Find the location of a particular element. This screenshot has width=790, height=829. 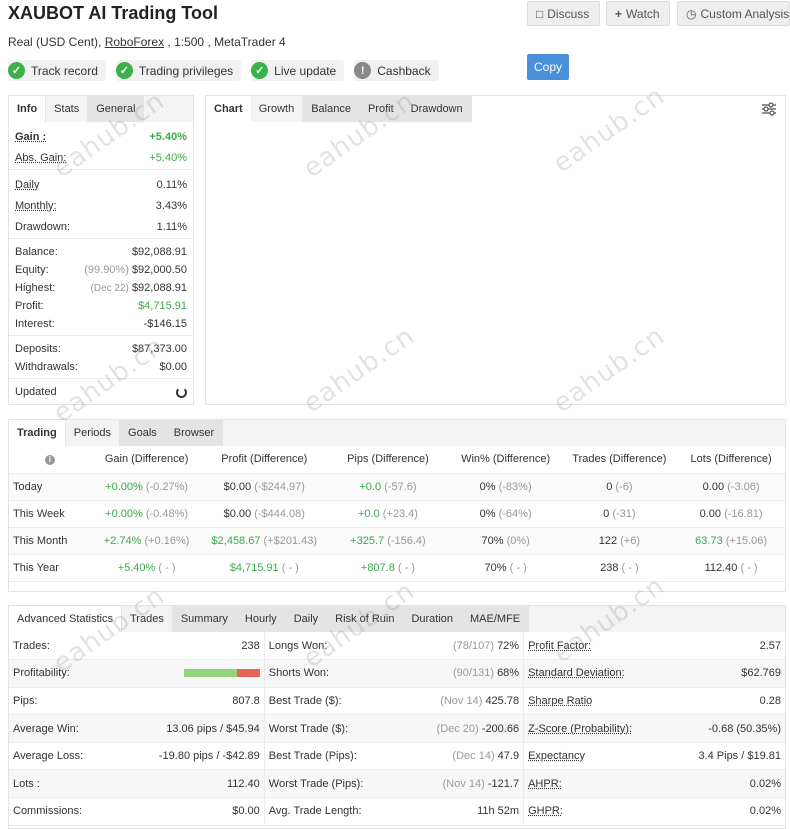

tab-mae-mfe: MAE/MFE is located at coordinates (496, 619).